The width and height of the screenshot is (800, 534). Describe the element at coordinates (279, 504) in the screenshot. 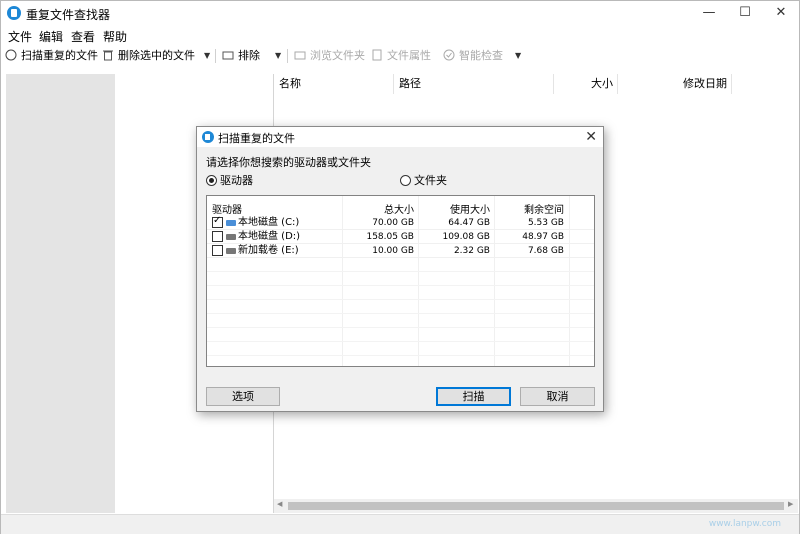

I see `scroll-left-arrow: ◀` at that location.